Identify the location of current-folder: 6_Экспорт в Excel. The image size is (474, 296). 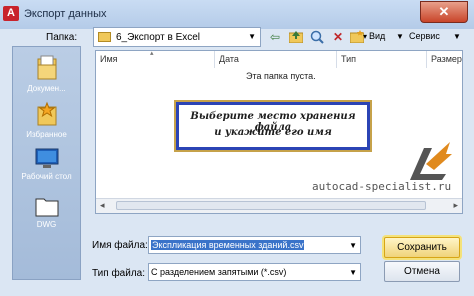
(158, 37).